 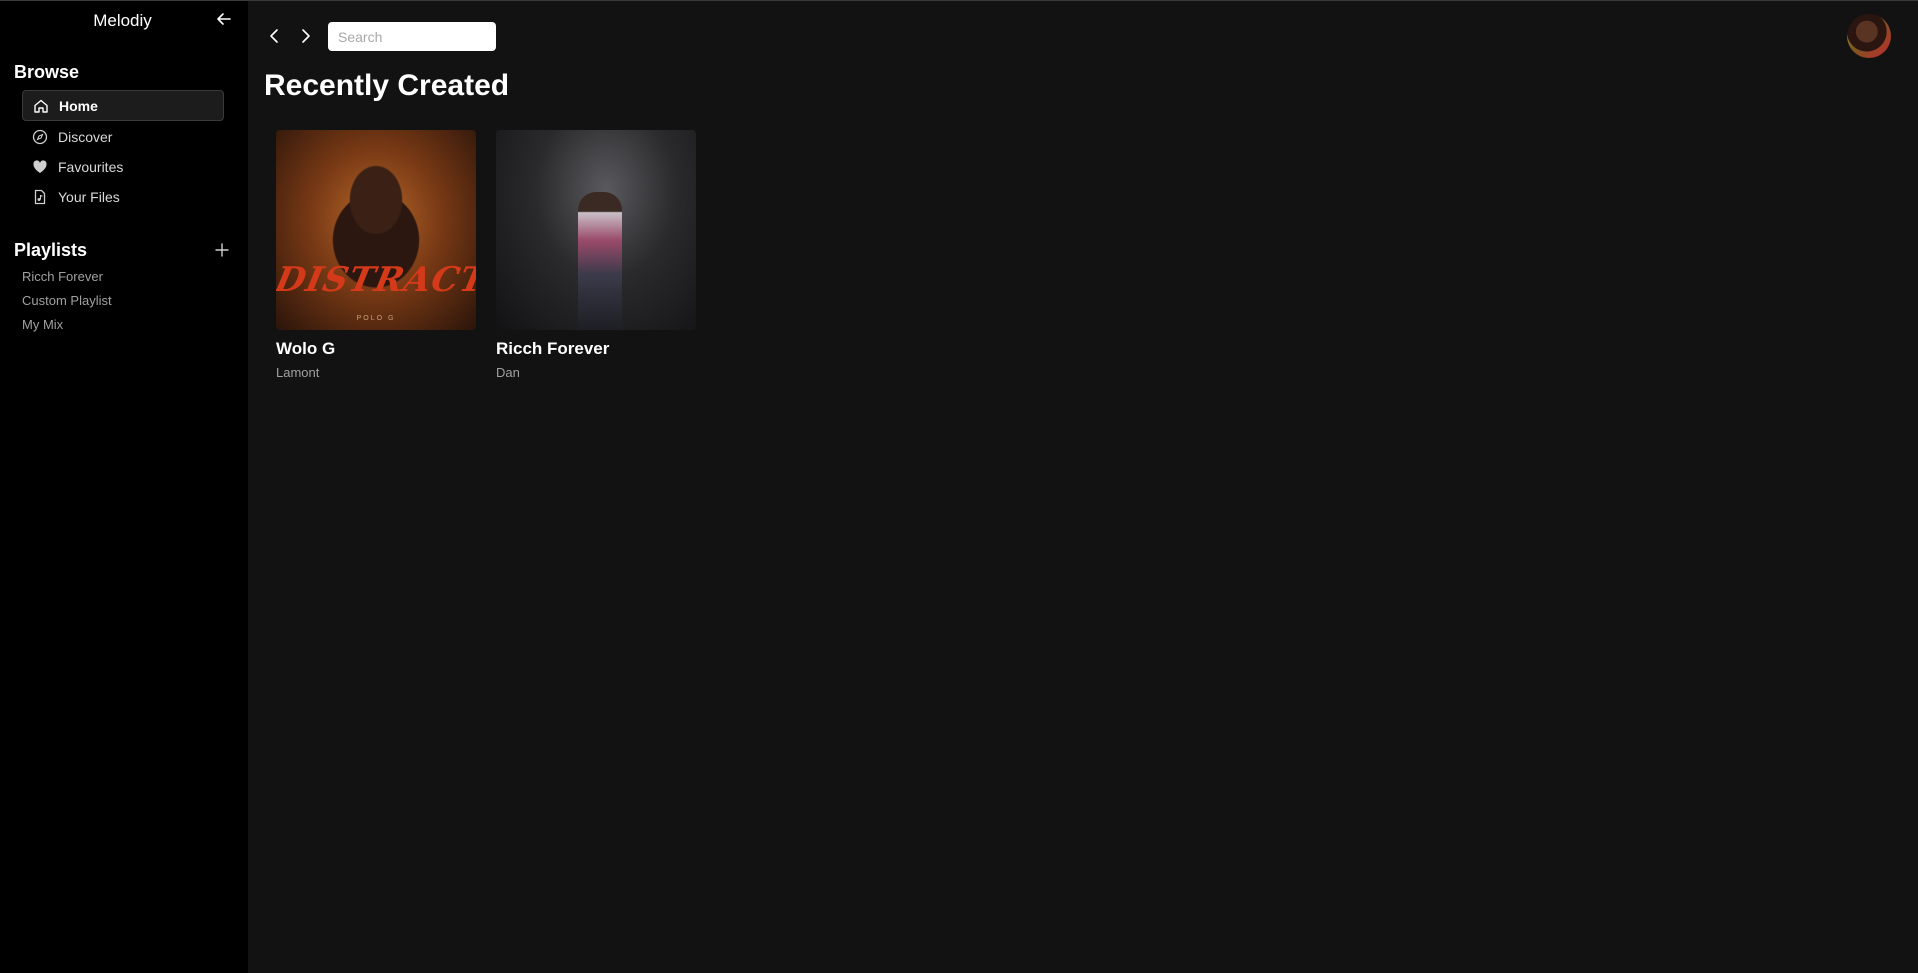 I want to click on chevron-left-icon, so click(x=274, y=36).